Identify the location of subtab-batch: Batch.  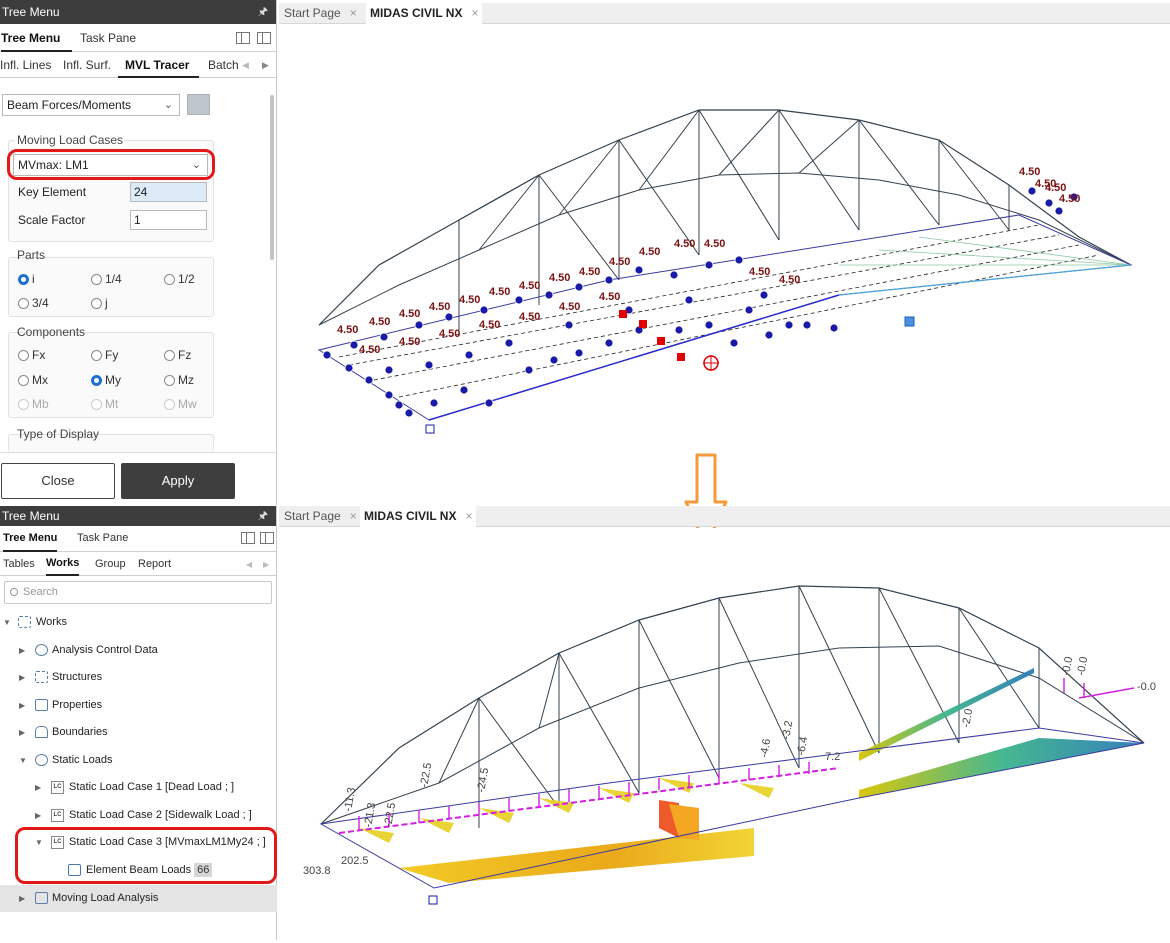
(223, 65).